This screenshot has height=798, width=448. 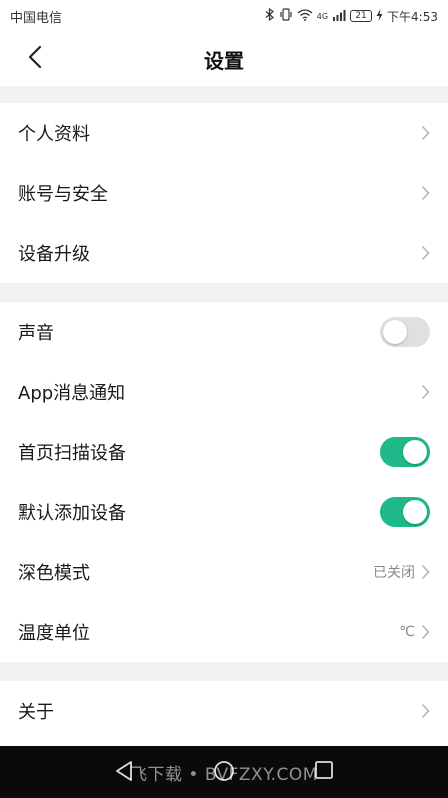 What do you see at coordinates (72, 393) in the screenshot?
I see `setting-label: App消息通知` at bounding box center [72, 393].